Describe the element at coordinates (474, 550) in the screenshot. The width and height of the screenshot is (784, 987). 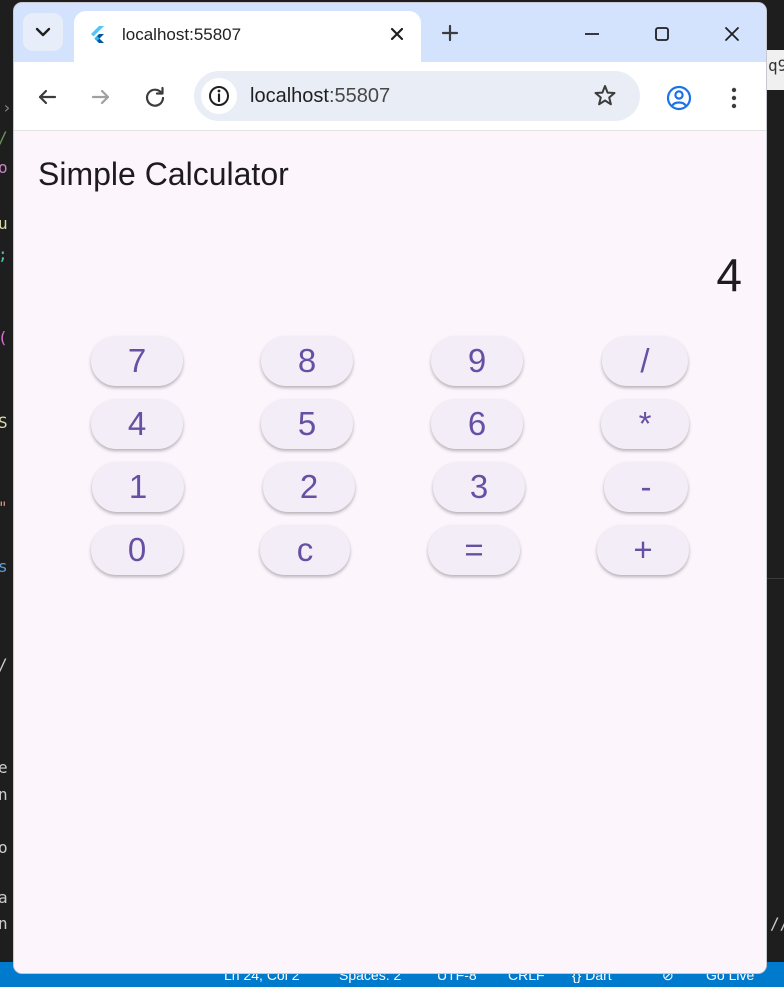
I see `key-equals-button: =` at that location.